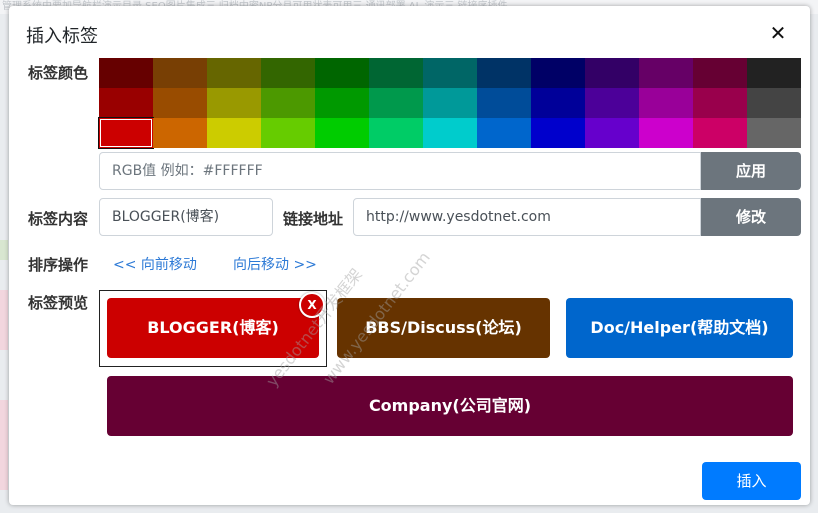  I want to click on remove-tag-icon: X, so click(312, 305).